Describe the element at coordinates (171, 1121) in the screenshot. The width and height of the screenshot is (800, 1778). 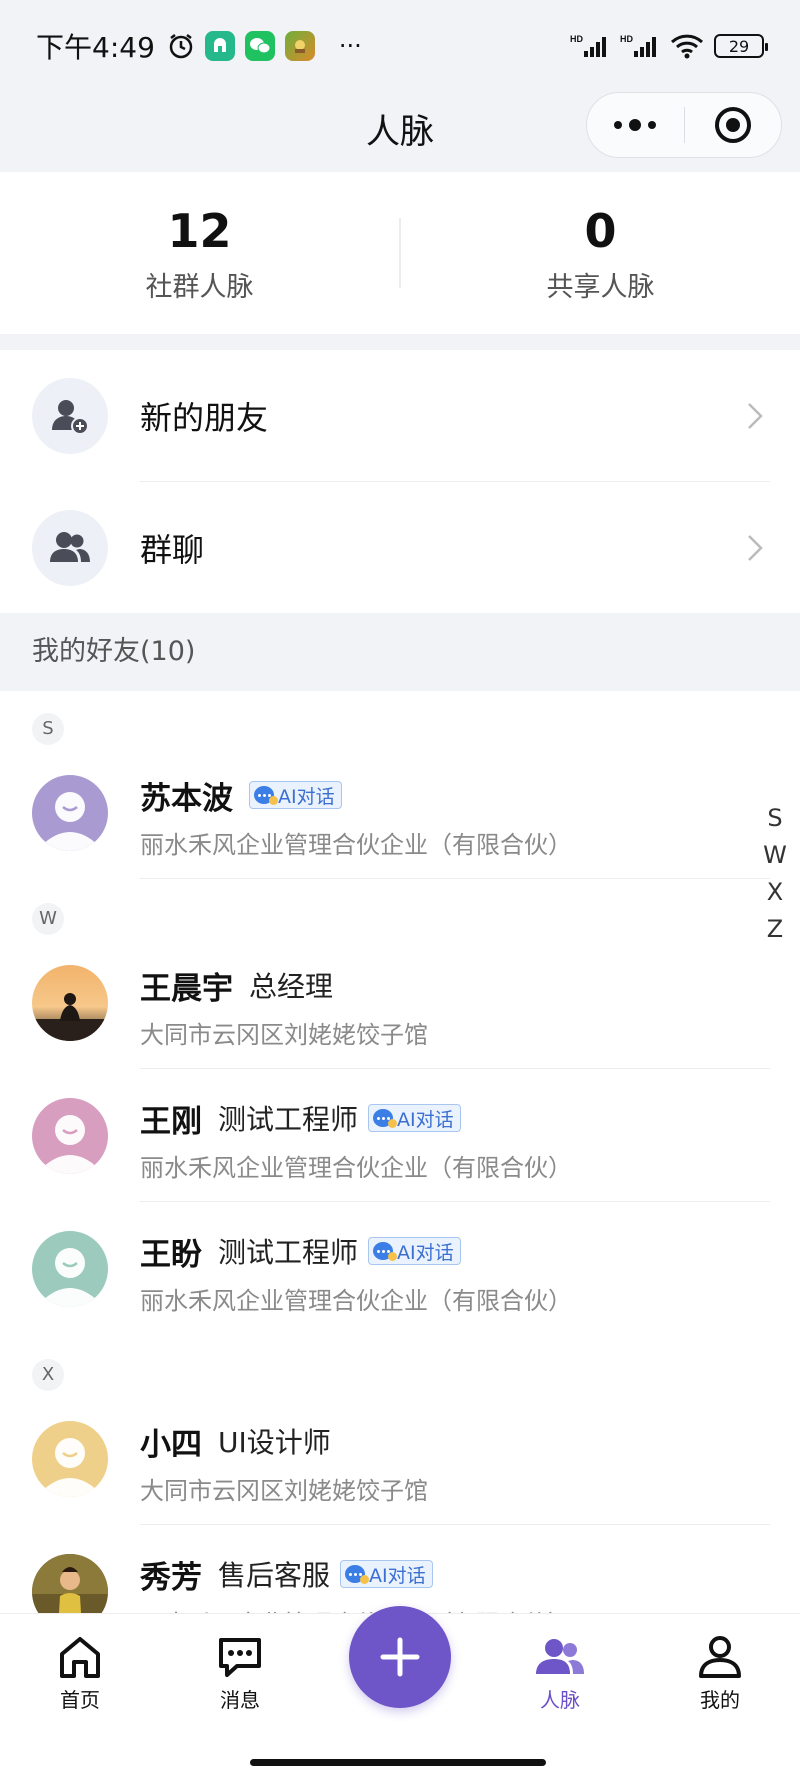
I see `friend-name: 王刚` at that location.